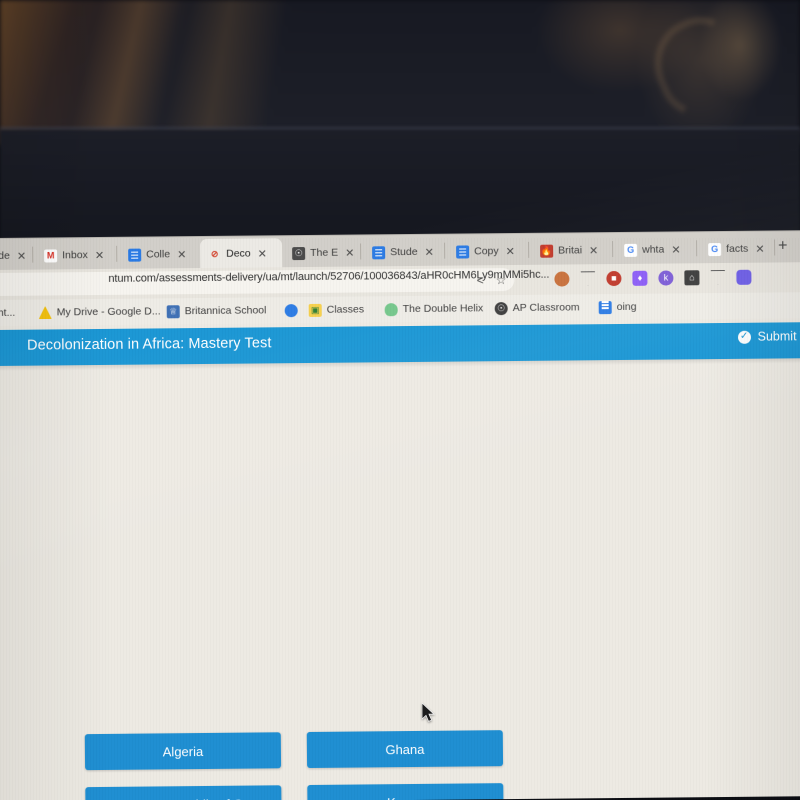  I want to click on submit-test-button: ✓ Submit Te, so click(768, 336).